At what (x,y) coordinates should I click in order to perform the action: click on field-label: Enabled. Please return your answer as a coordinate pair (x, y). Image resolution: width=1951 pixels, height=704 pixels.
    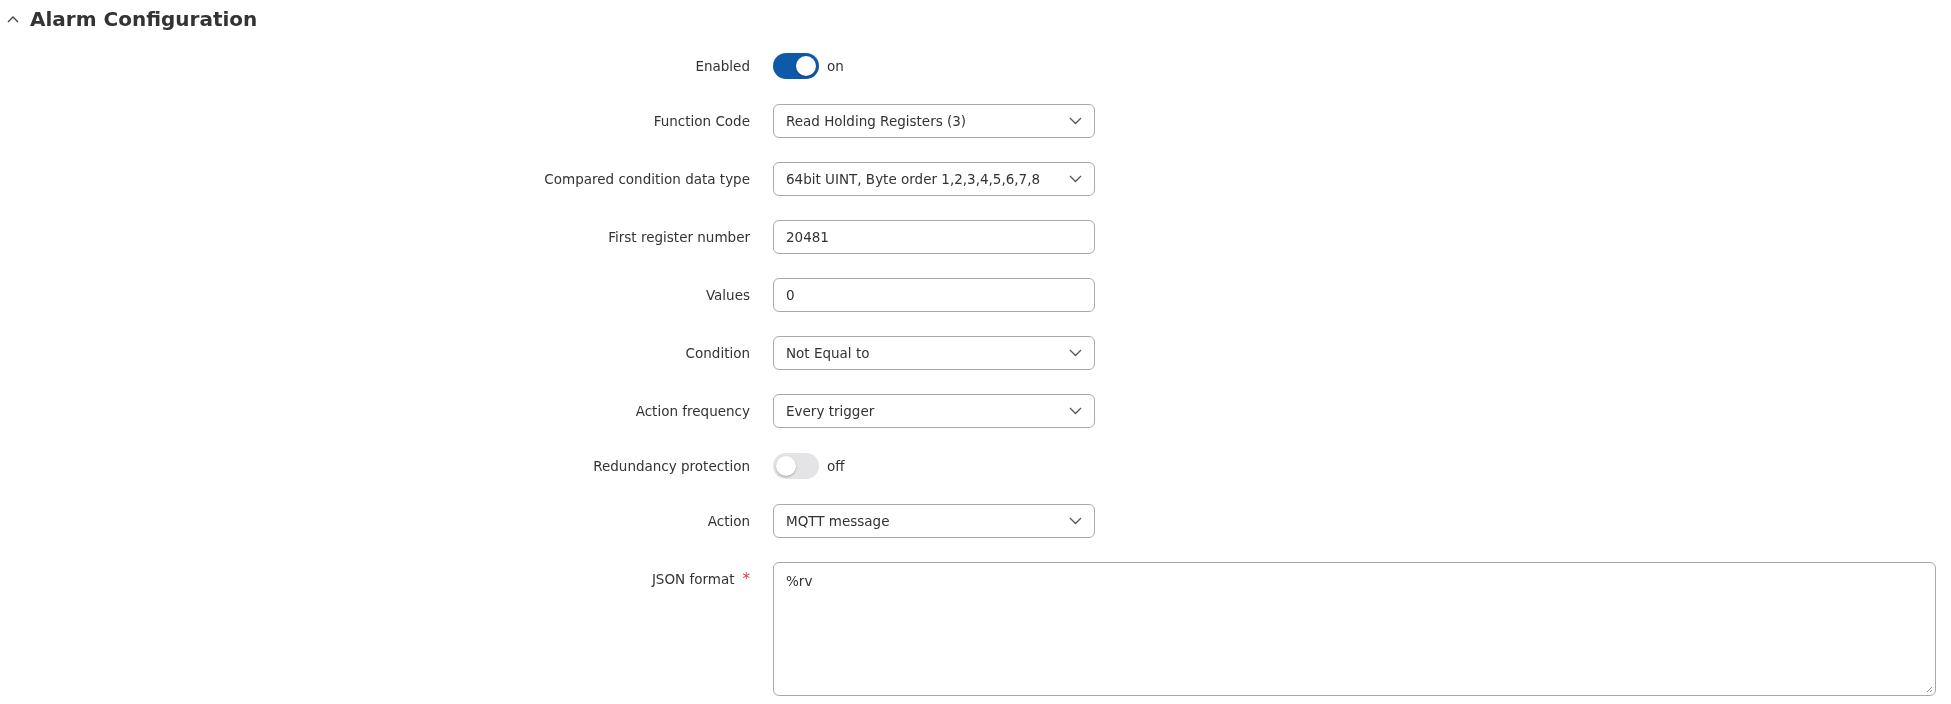
    Looking at the image, I should click on (722, 66).